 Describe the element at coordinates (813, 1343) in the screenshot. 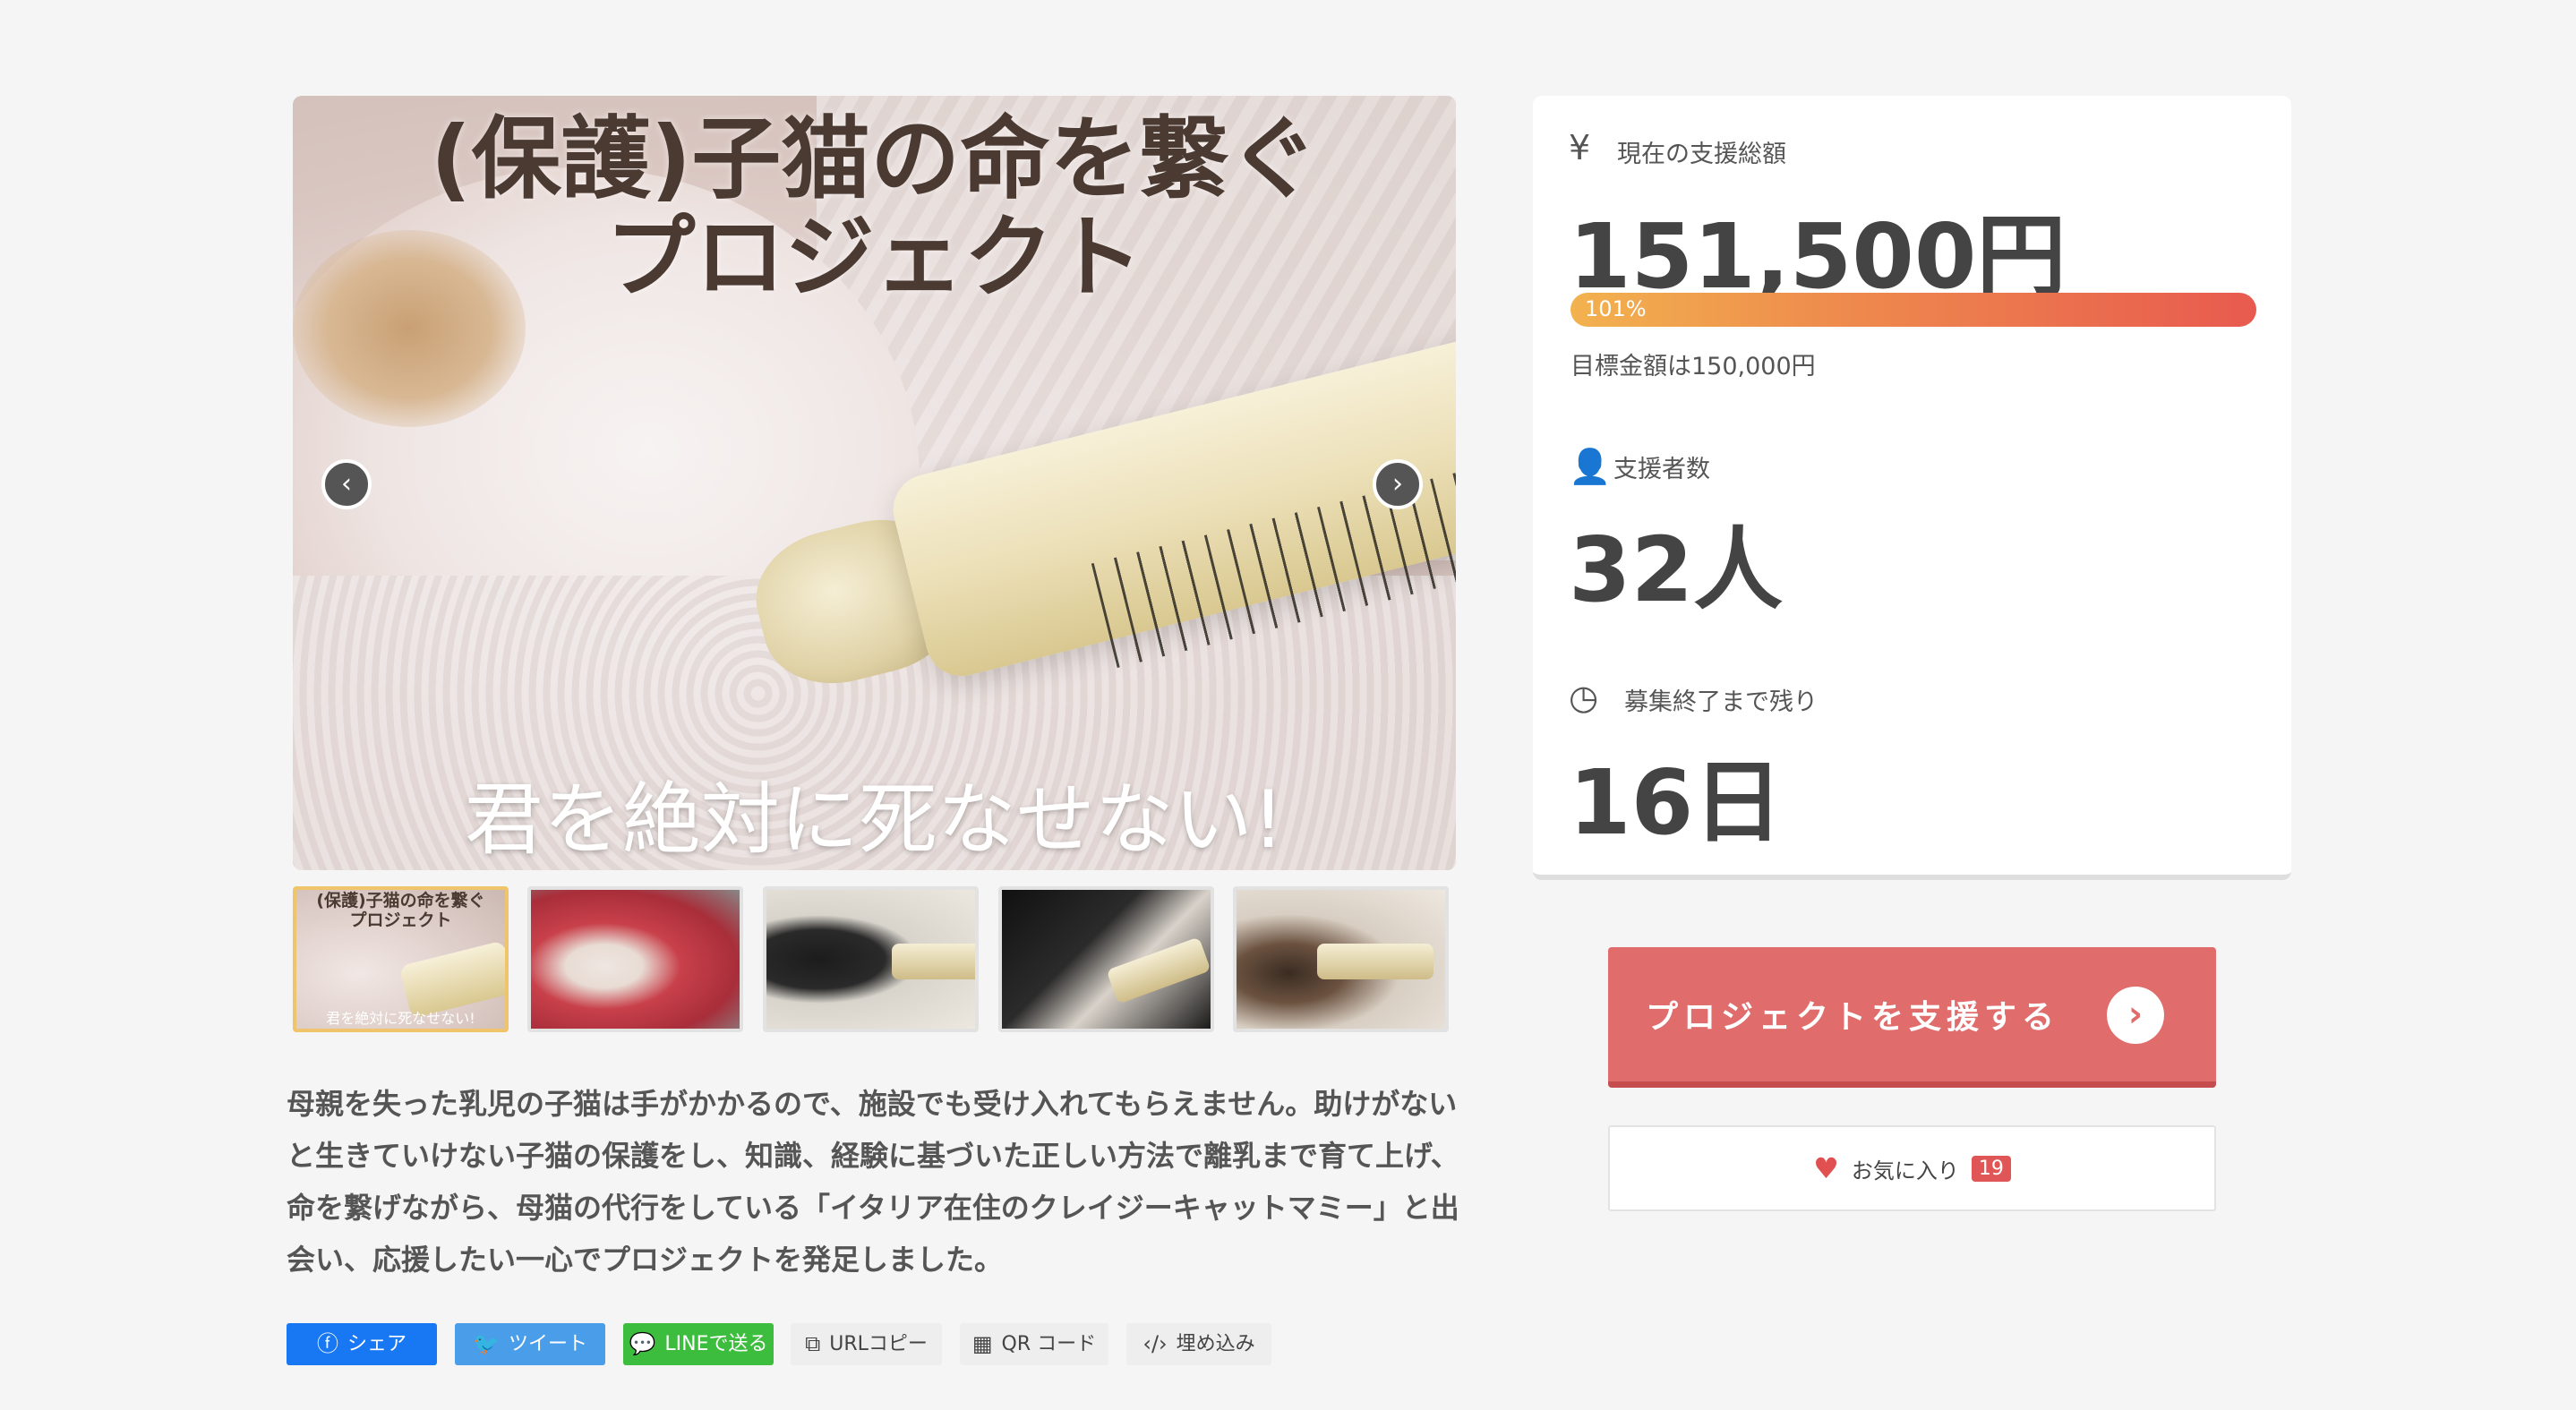

I see `copy-icon: ⧉` at that location.